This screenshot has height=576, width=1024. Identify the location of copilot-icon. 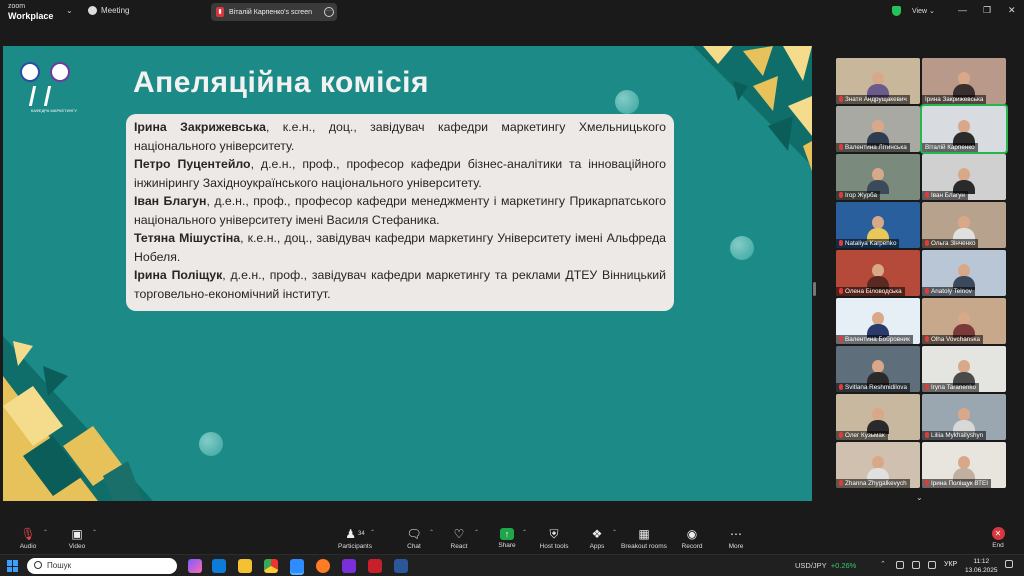
(195, 566).